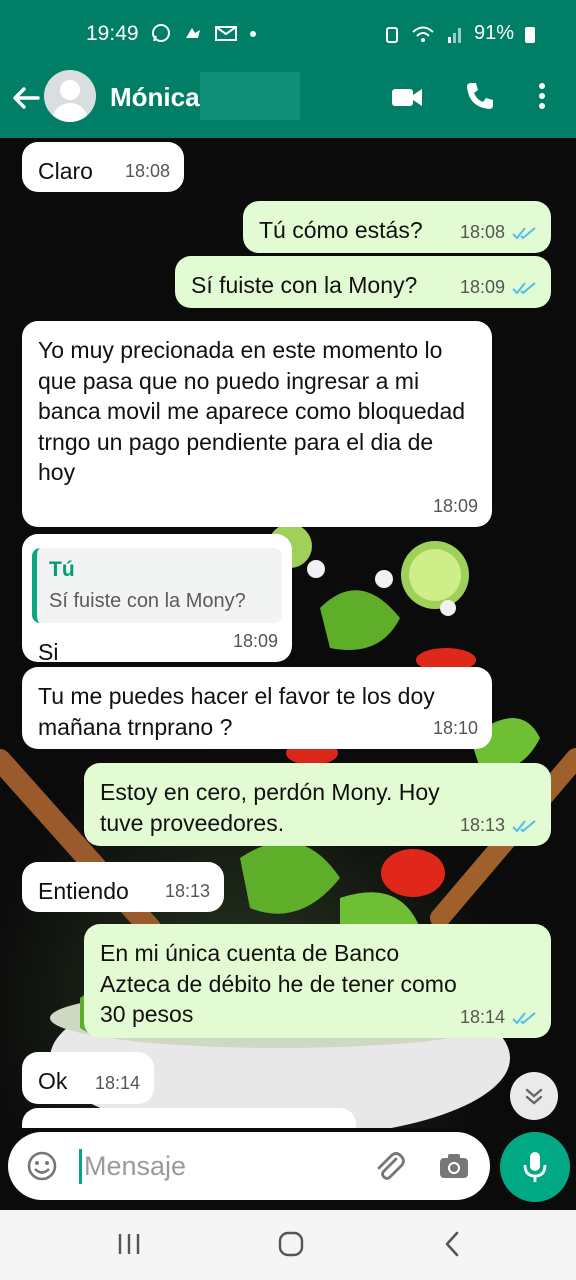  Describe the element at coordinates (249, 1166) in the screenshot. I see `message-composer: Mensaje` at that location.